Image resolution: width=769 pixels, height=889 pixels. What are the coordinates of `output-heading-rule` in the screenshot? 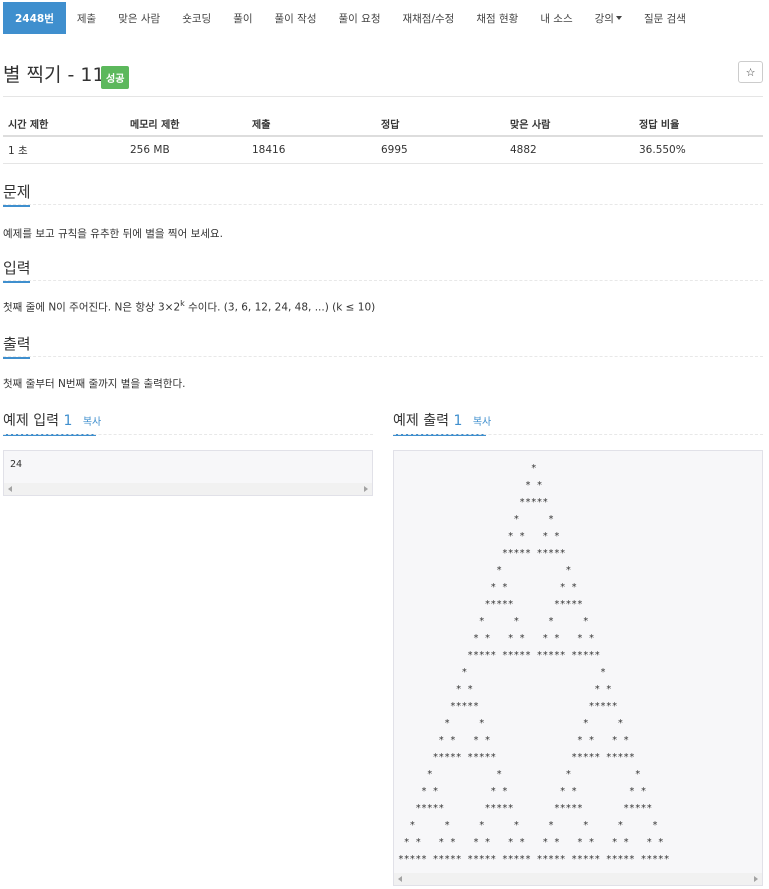 It's located at (383, 356).